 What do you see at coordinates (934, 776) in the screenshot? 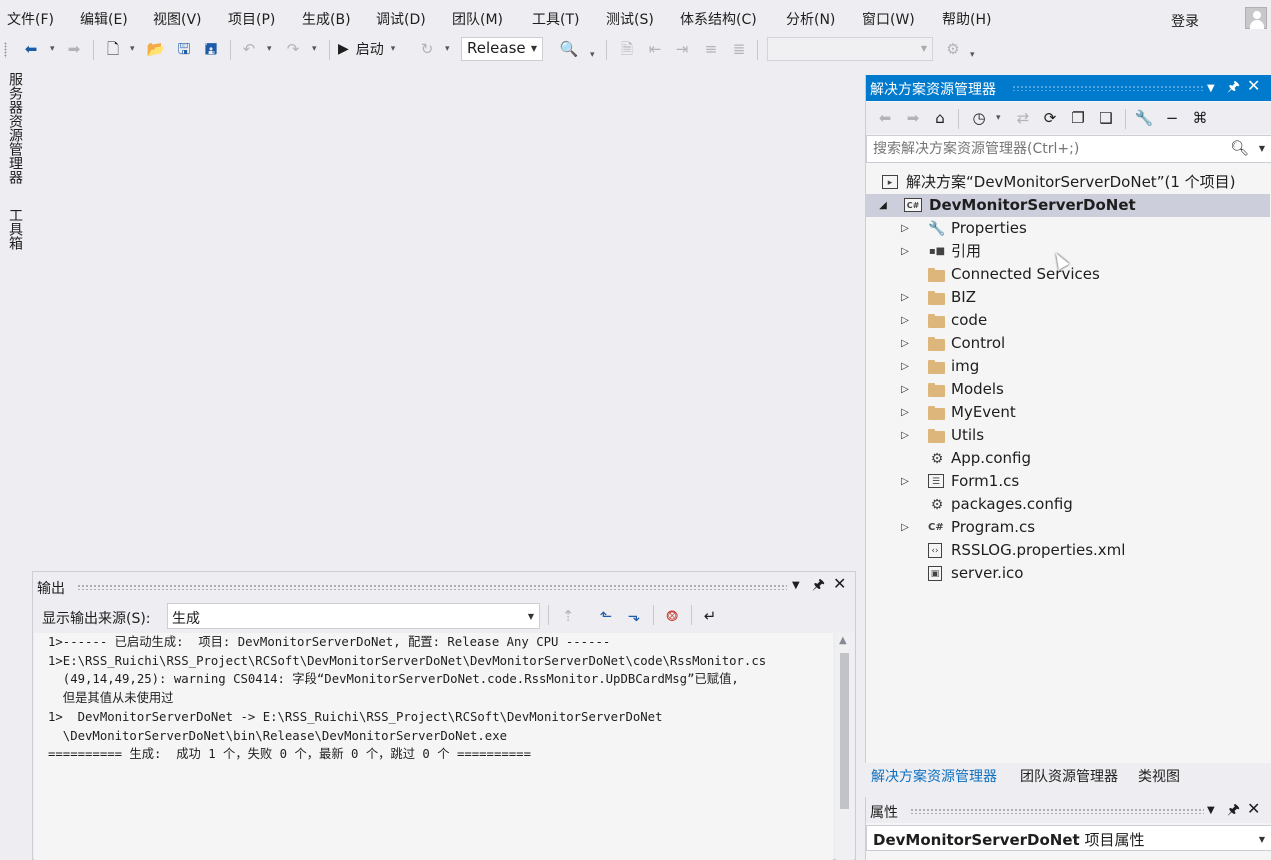
I see `tab-solution-explorer: 解决方案资源管理器` at bounding box center [934, 776].